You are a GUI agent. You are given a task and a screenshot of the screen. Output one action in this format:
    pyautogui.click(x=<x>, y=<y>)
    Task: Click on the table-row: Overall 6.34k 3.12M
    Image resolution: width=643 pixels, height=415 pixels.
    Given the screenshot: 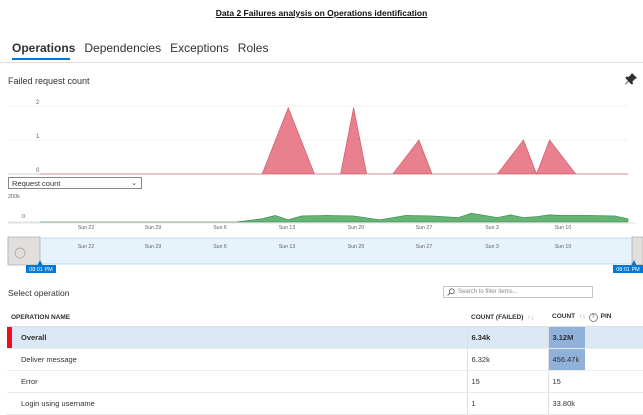 What is the action you would take?
    pyautogui.click(x=325, y=337)
    